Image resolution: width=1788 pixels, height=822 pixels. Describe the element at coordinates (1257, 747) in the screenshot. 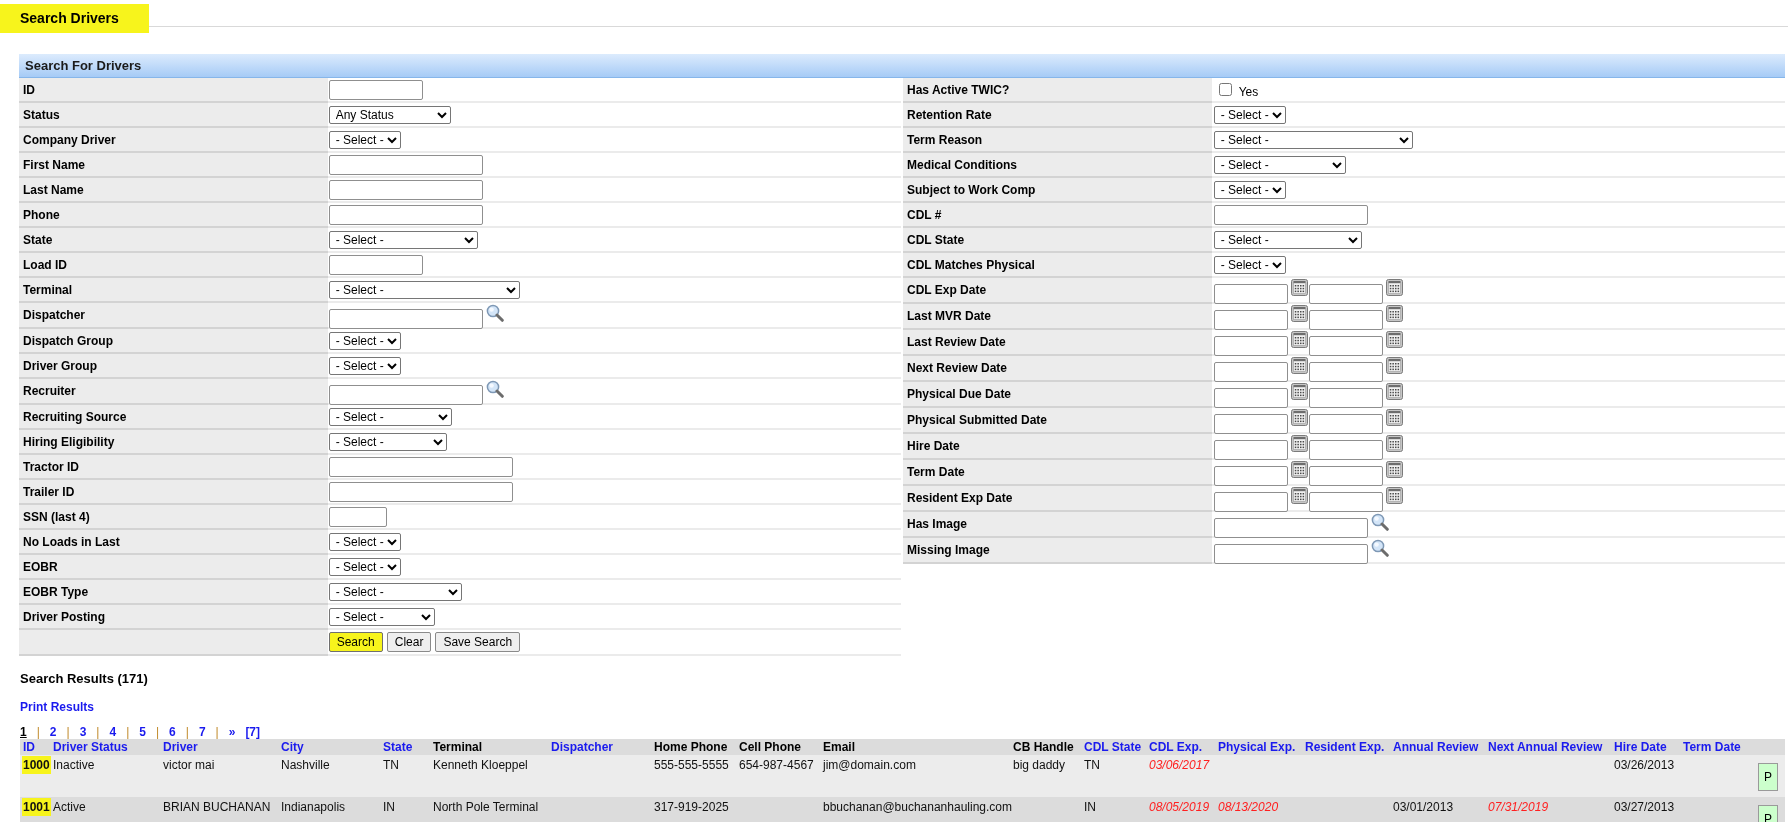

I see `column-header: Physical Exp.` at that location.